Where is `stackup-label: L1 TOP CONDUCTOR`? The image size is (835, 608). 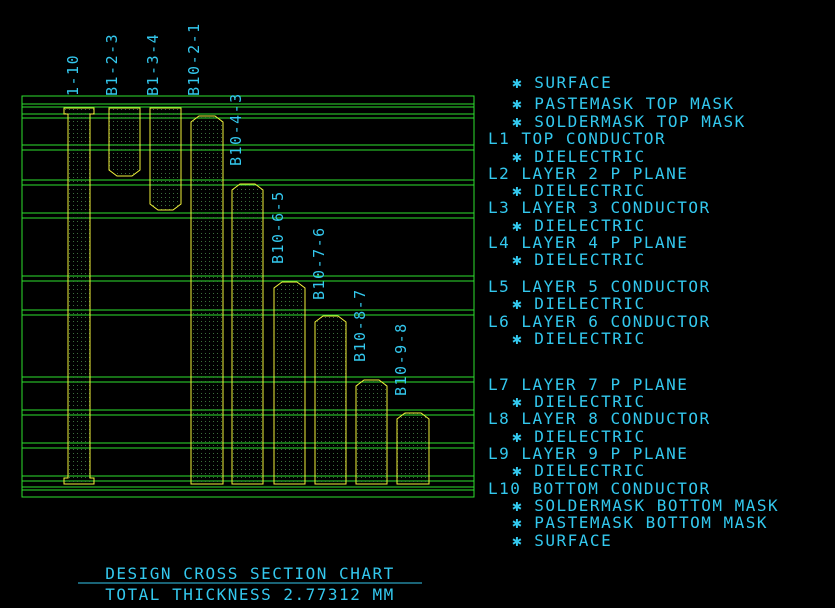
stackup-label: L1 TOP CONDUCTOR is located at coordinates (577, 138).